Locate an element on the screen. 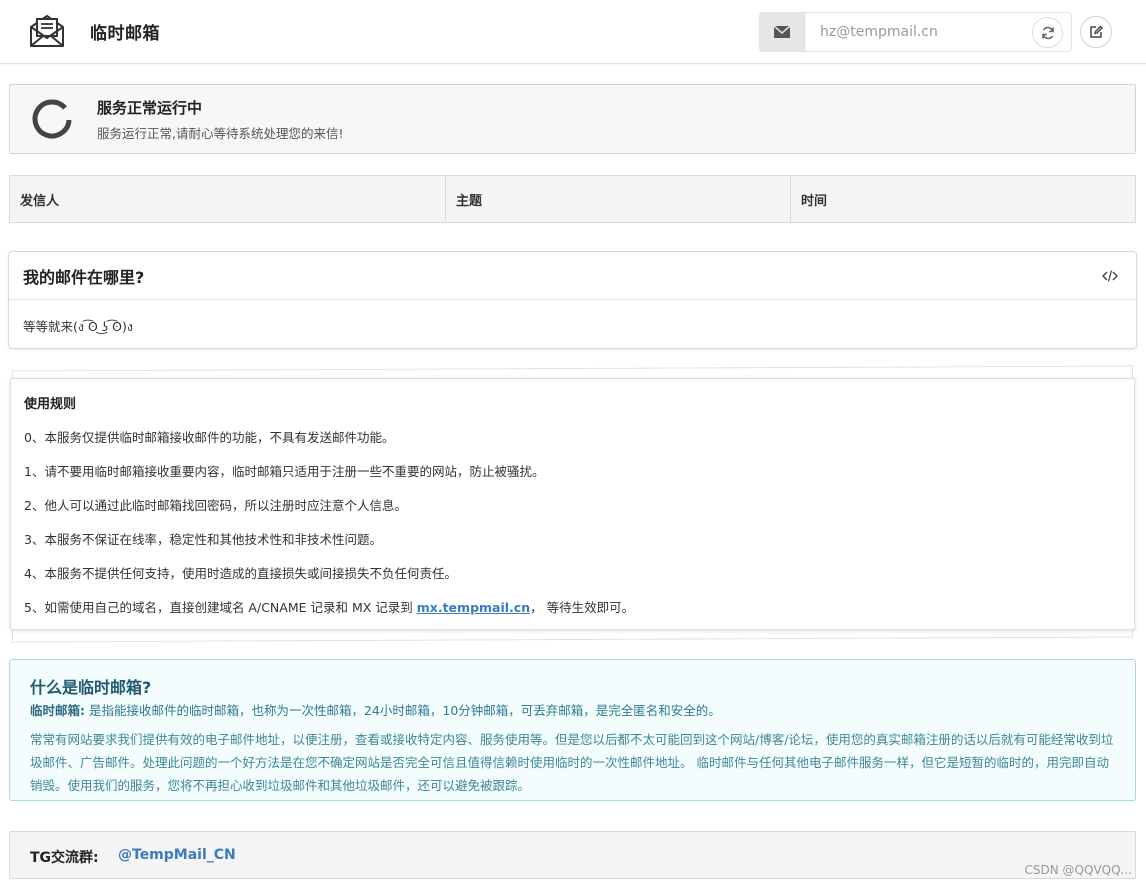  rule-item: 4、本服务不提供任何支持，使用时造成的直接损失或间接损失不负任何责任。 is located at coordinates (240, 573).